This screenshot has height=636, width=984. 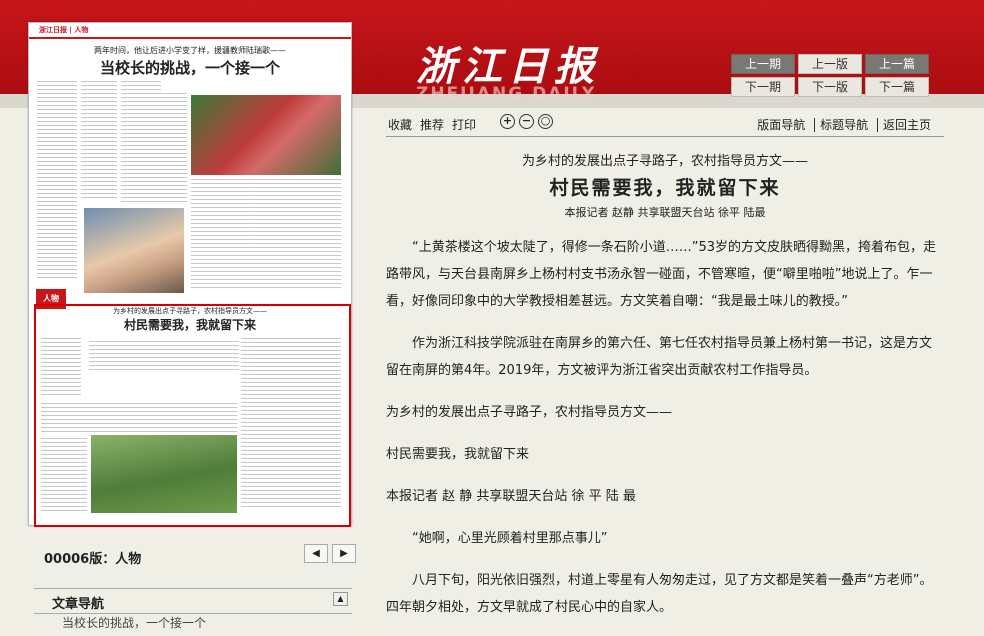 I want to click on article-toolbar: 收藏 推荐 打印 + − ○ 版面导航 标题导航 返回主页, so click(x=665, y=124).